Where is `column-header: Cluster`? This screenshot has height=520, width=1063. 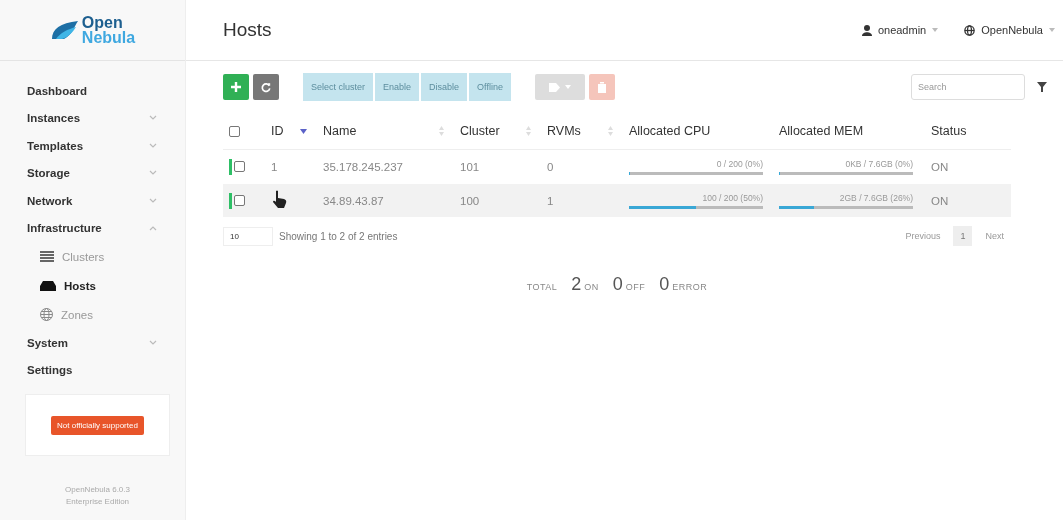 column-header: Cluster is located at coordinates (480, 131).